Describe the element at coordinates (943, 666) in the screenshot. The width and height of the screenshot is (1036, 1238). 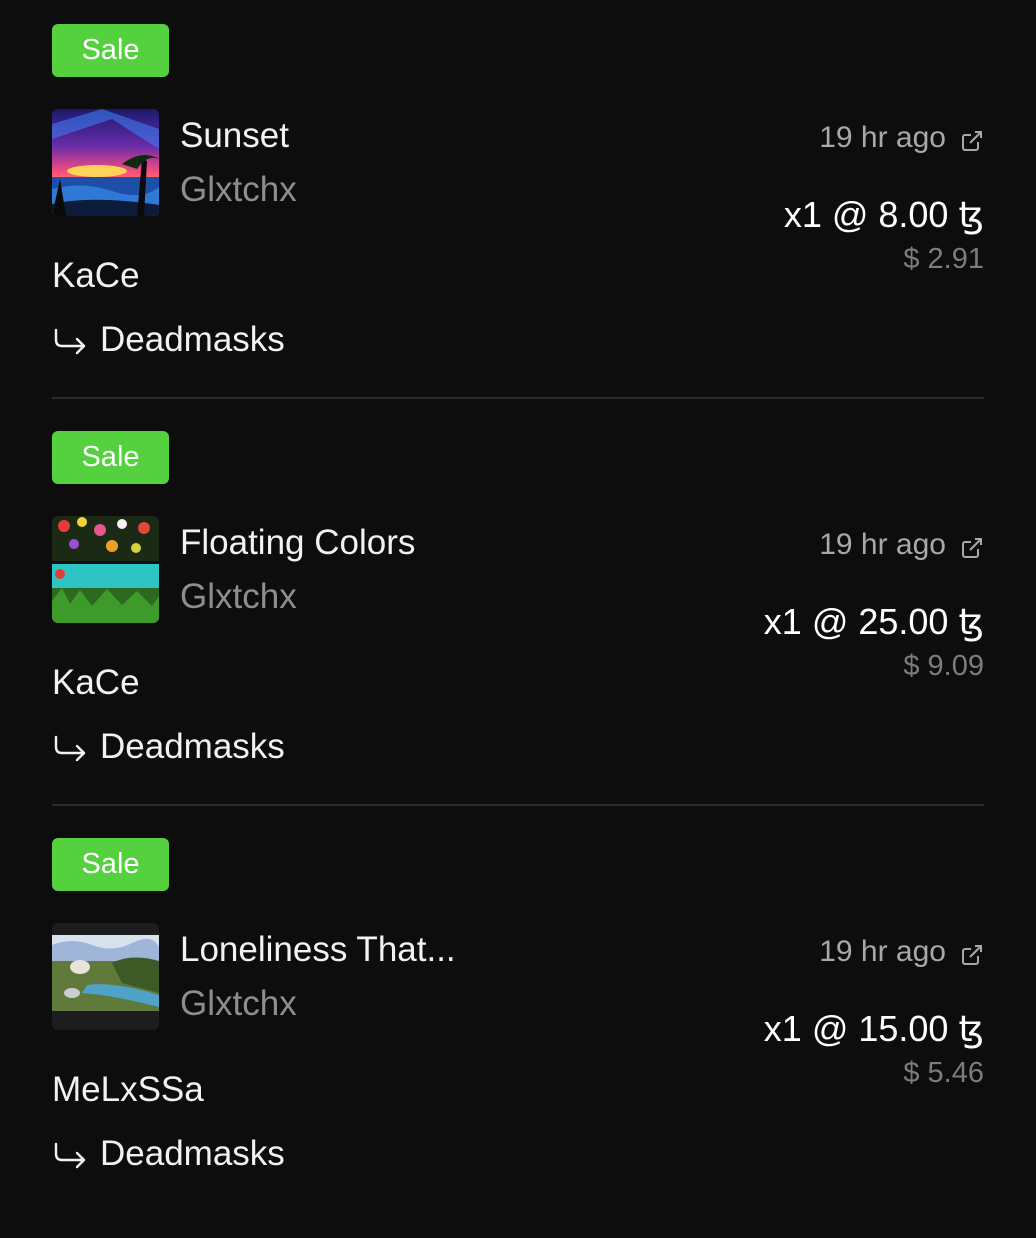
I see `sale-price-usd: $ 9.09` at that location.